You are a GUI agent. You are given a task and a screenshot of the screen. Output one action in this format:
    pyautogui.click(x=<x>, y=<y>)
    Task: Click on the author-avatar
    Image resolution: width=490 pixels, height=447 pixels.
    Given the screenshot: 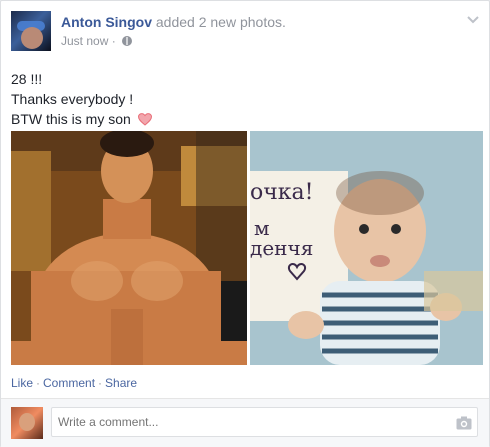 What is the action you would take?
    pyautogui.click(x=31, y=31)
    